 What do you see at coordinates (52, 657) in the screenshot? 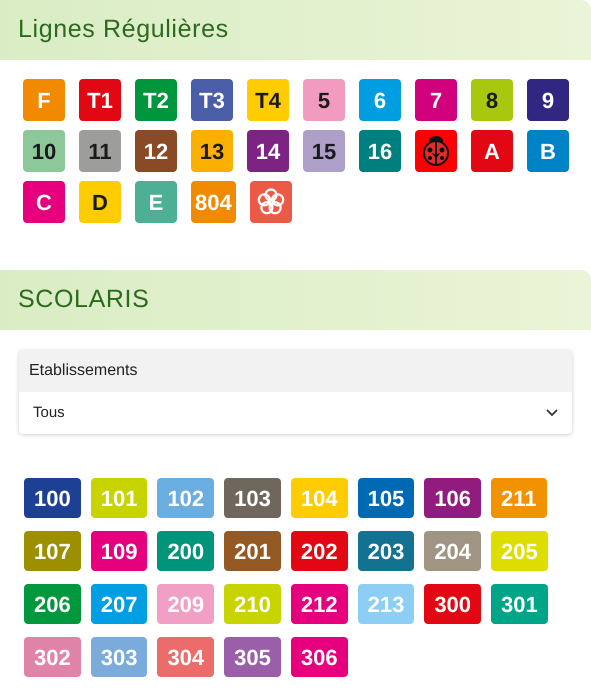
I see `line-badge: 302` at bounding box center [52, 657].